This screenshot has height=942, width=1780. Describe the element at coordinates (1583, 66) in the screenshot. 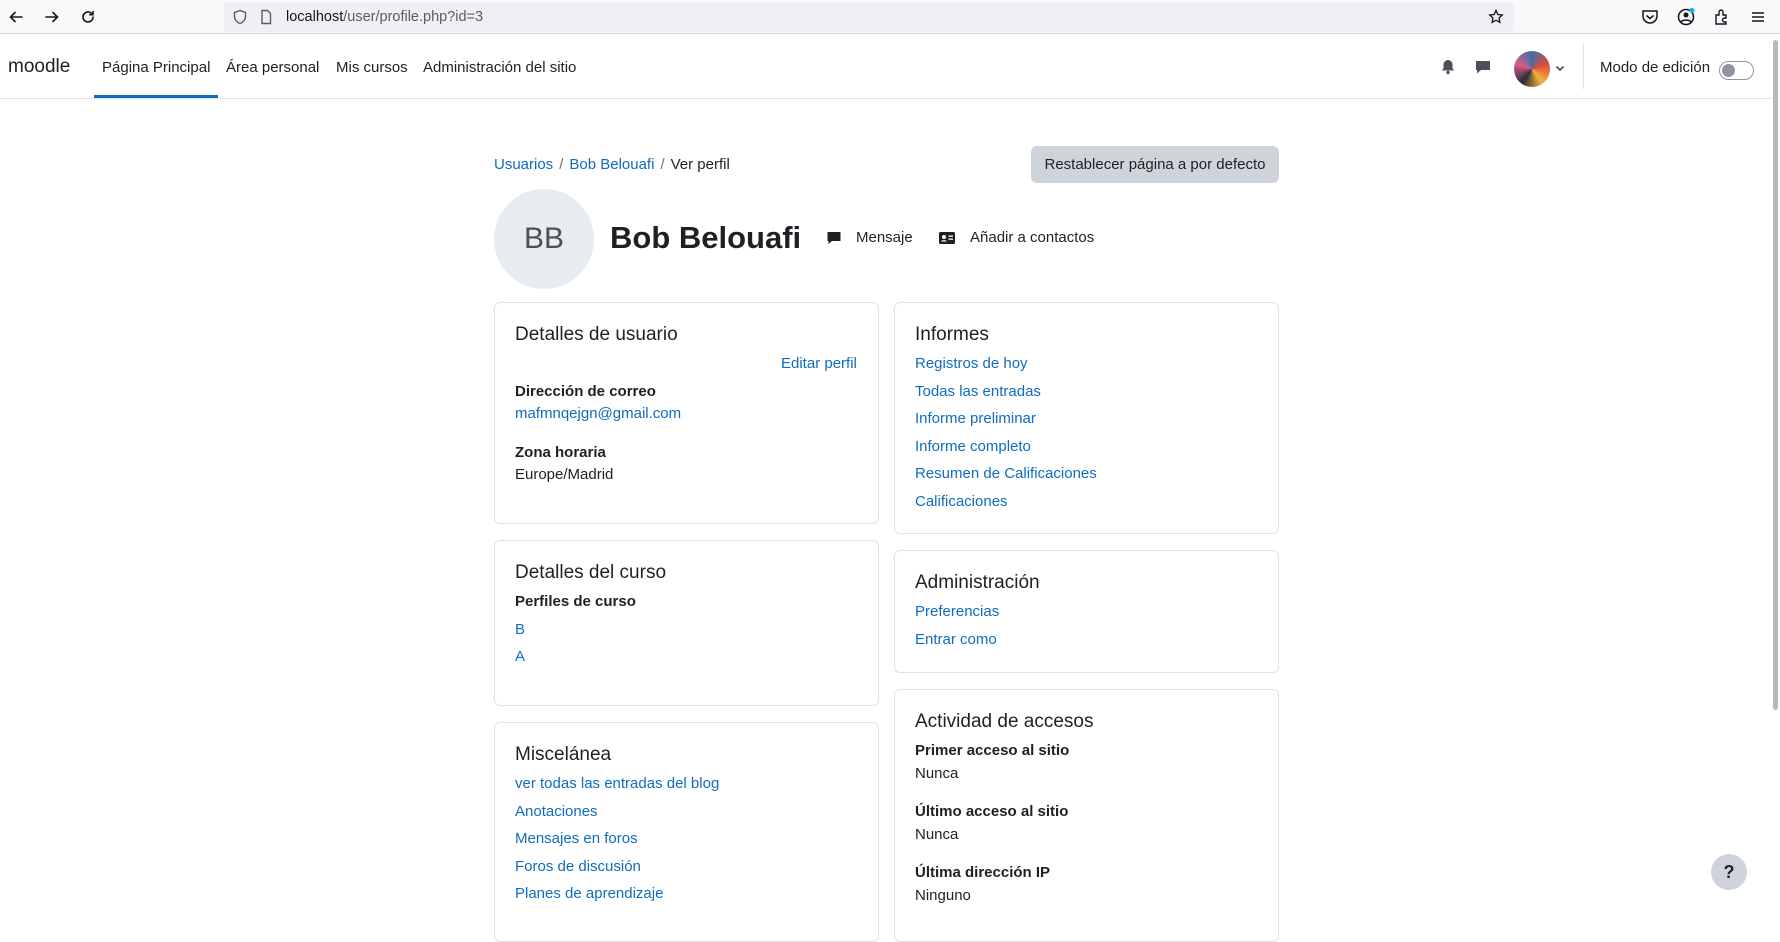

I see `navbar-divider` at that location.